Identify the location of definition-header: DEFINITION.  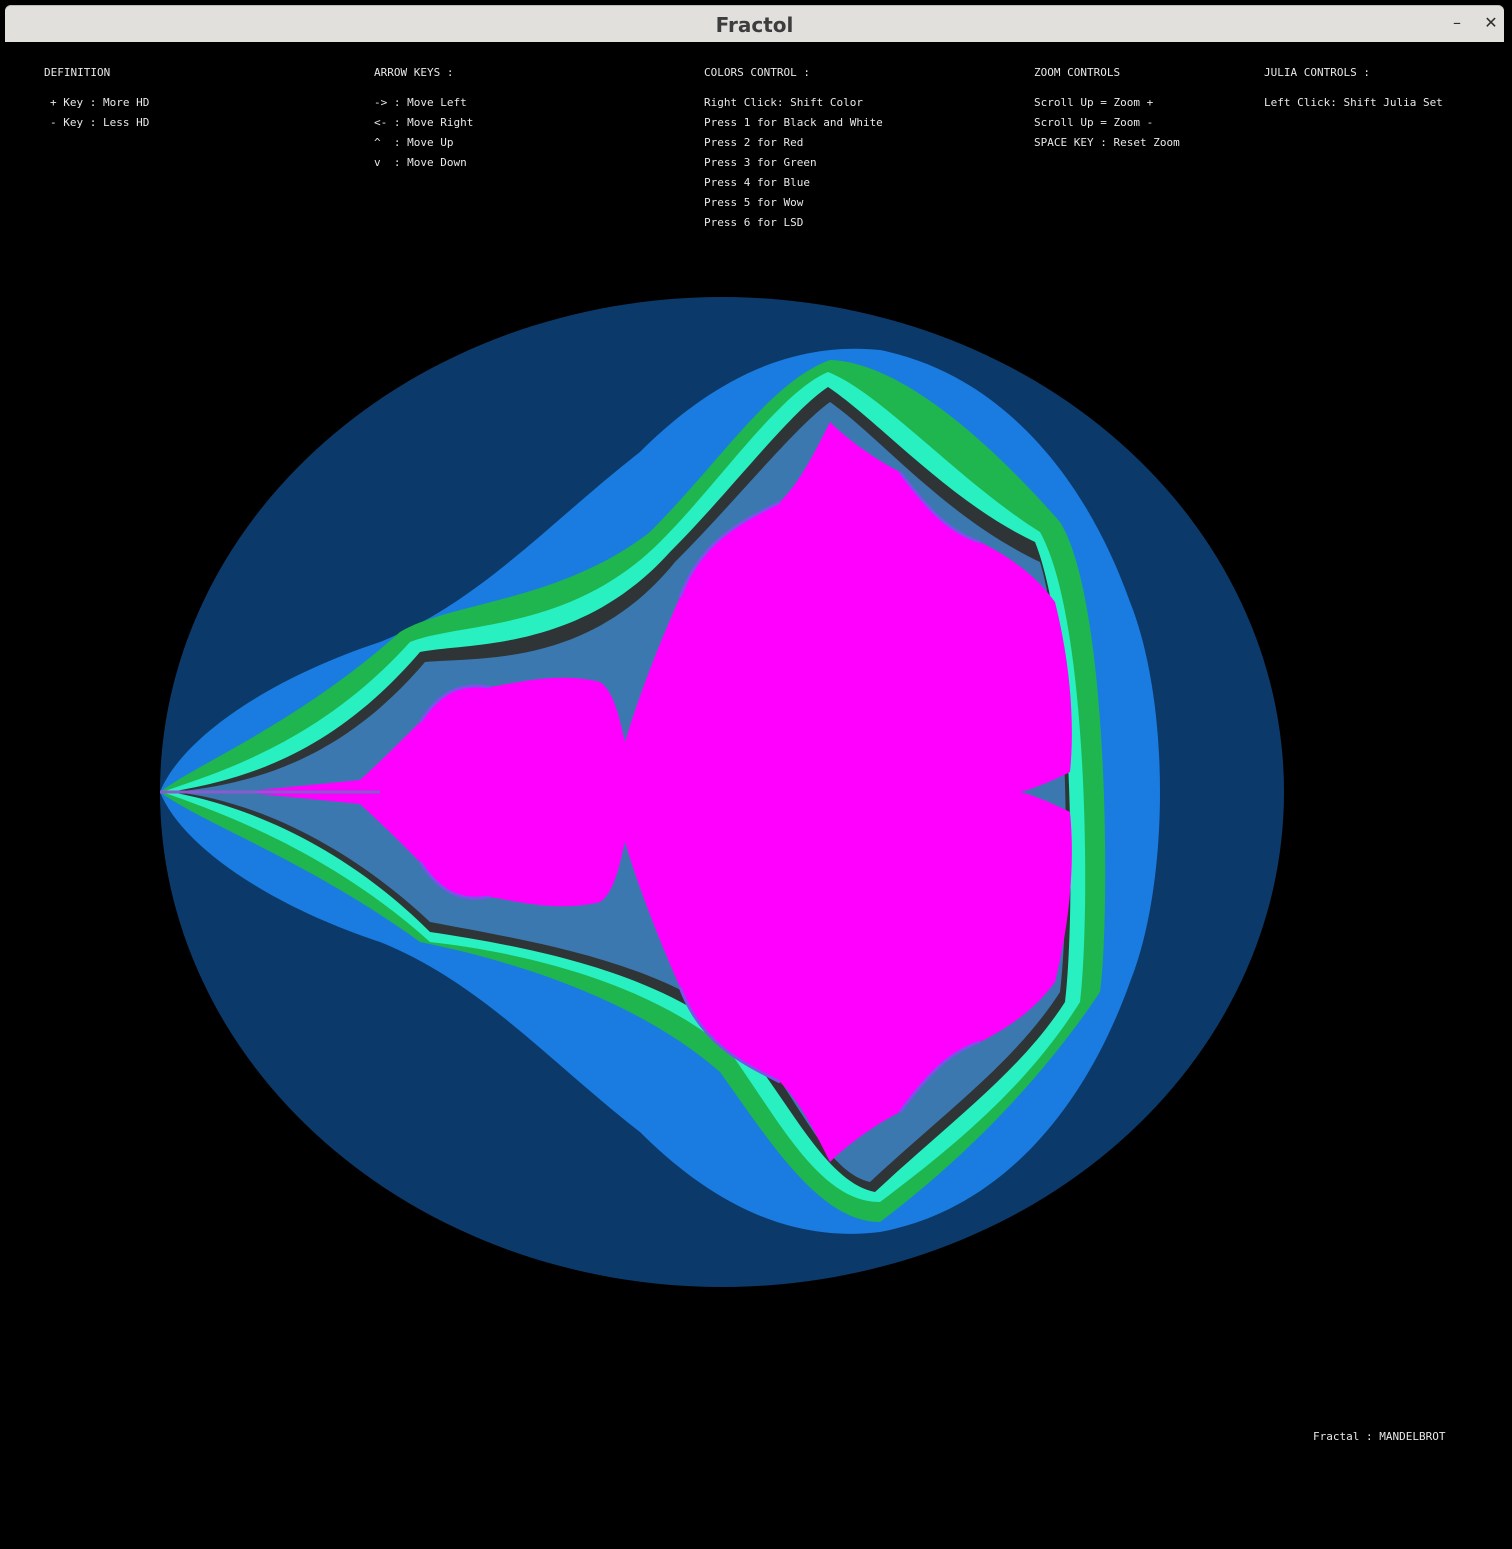
(77, 72).